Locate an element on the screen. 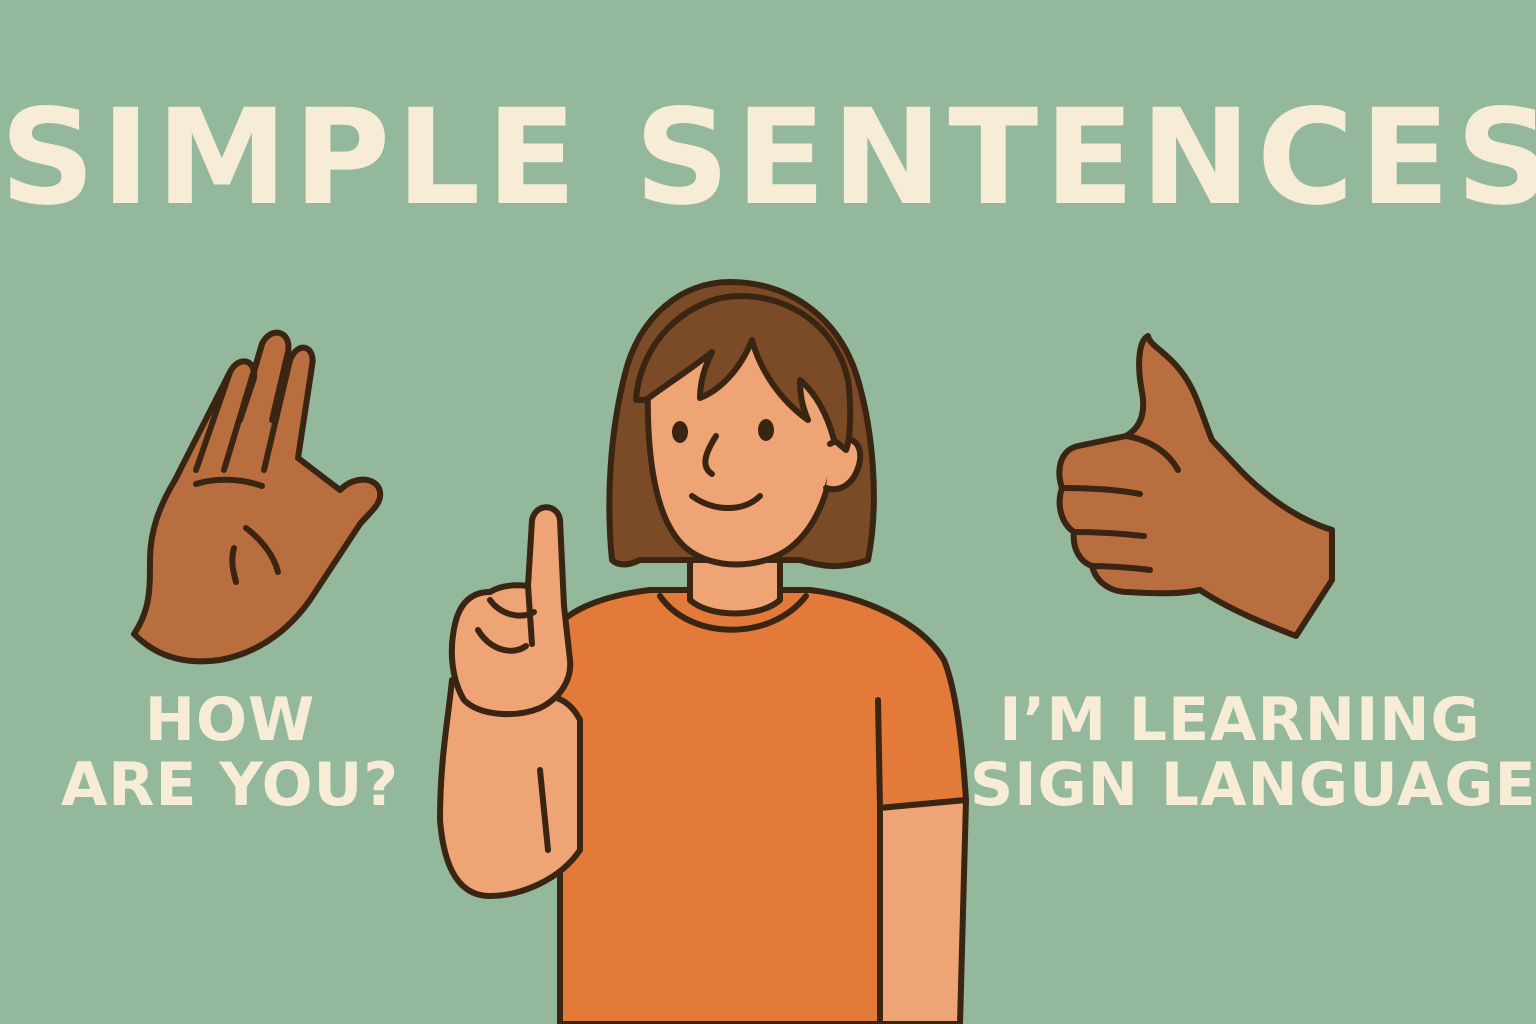  right-arm is located at coordinates (923, 910).